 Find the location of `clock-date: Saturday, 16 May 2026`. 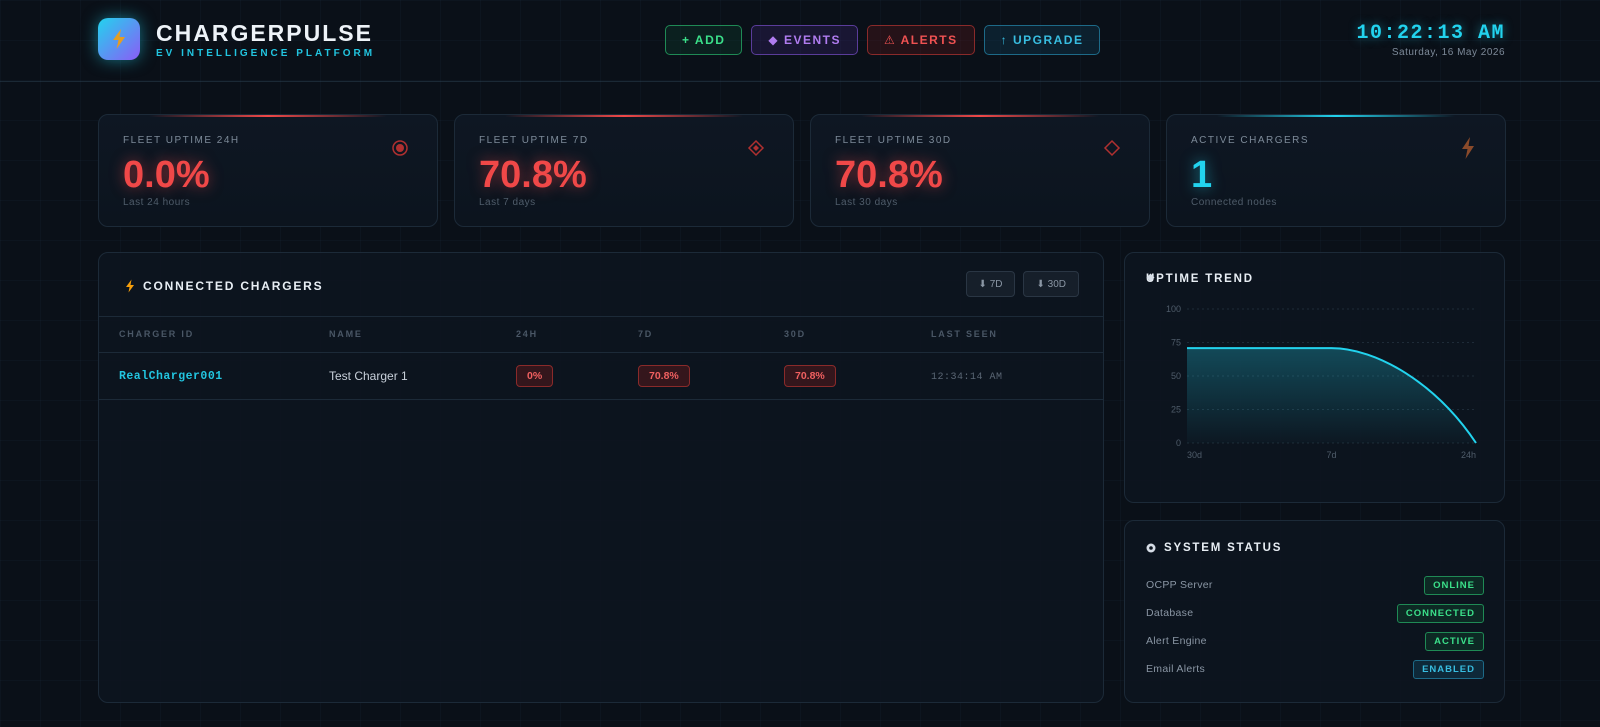

clock-date: Saturday, 16 May 2026 is located at coordinates (1448, 52).